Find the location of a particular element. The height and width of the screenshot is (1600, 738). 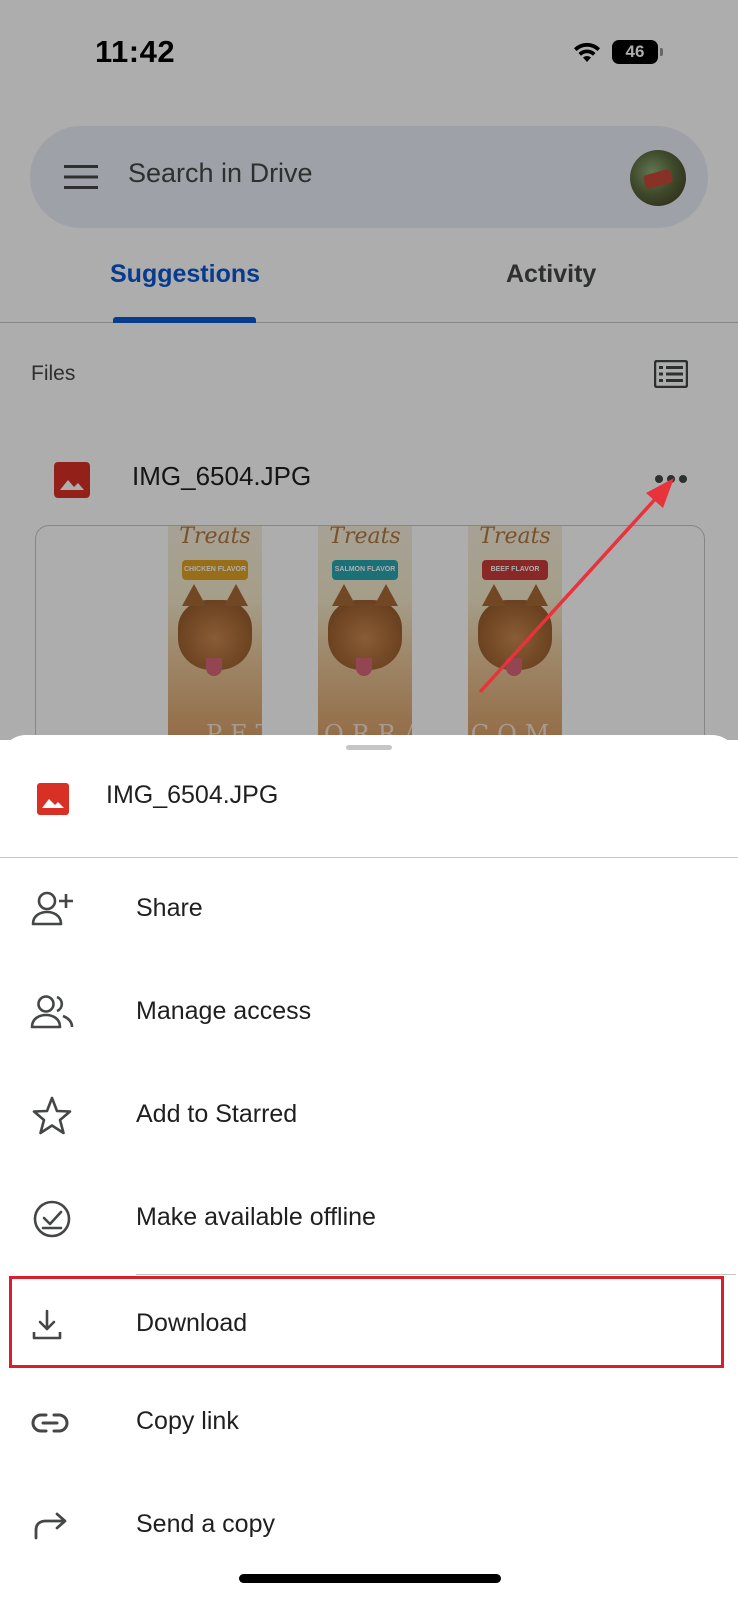

forward-icon is located at coordinates (50, 1526).